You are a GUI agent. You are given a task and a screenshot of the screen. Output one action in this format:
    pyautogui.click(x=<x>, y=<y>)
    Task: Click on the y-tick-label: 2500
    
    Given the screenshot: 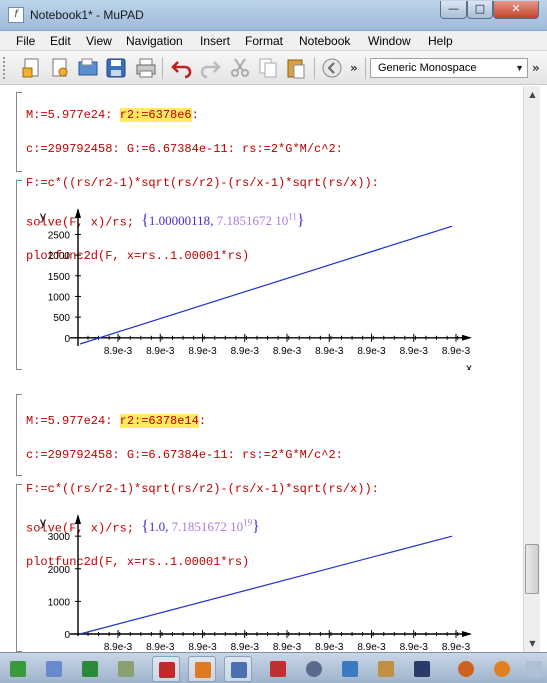 What is the action you would take?
    pyautogui.click(x=59, y=235)
    